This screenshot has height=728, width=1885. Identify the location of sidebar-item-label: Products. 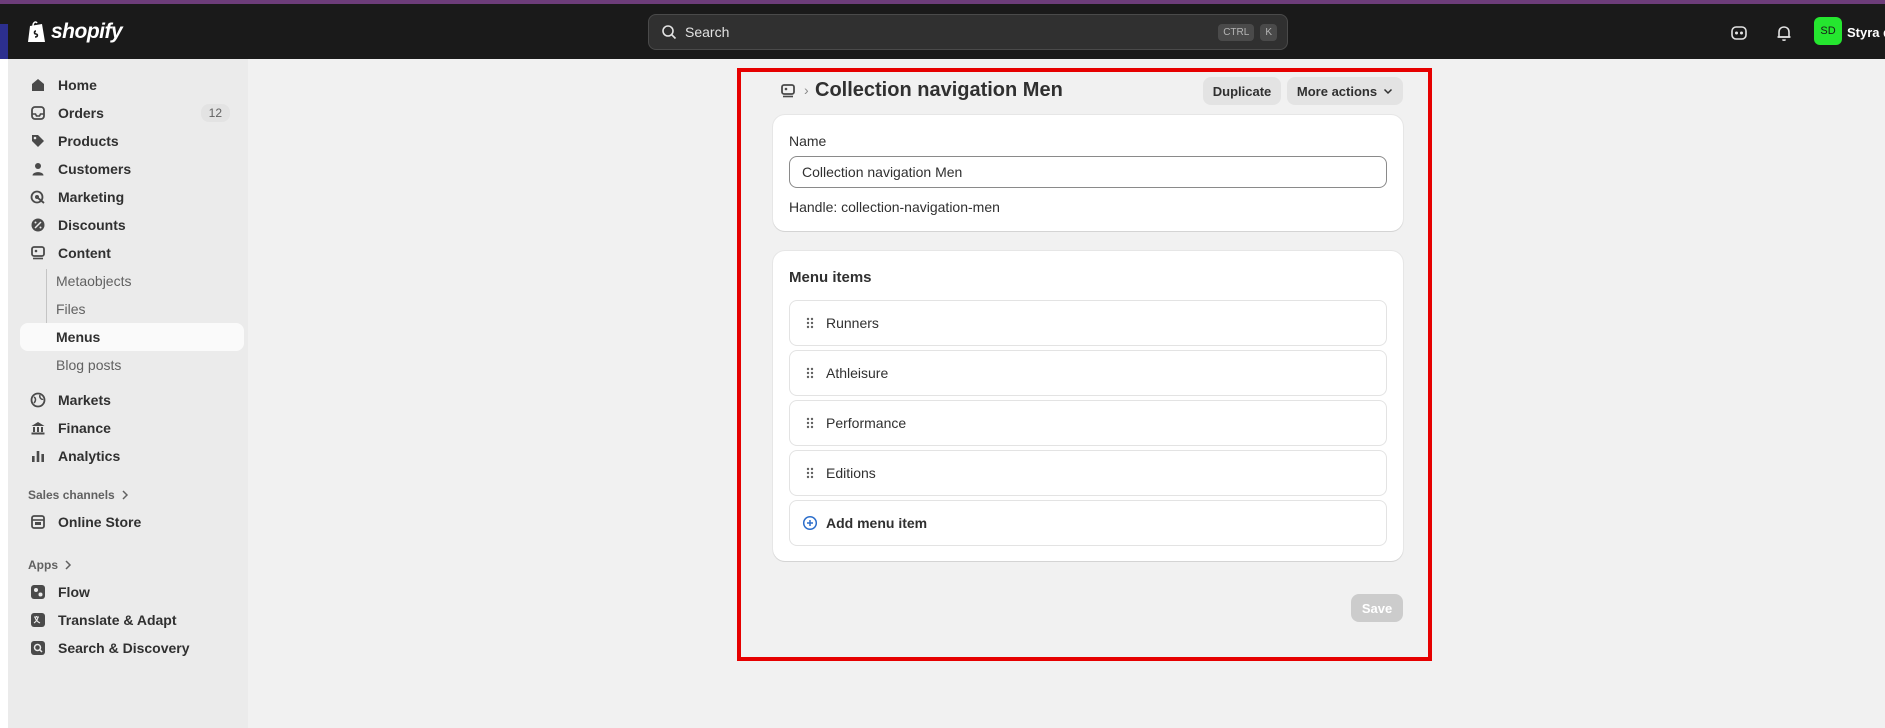
(88, 141).